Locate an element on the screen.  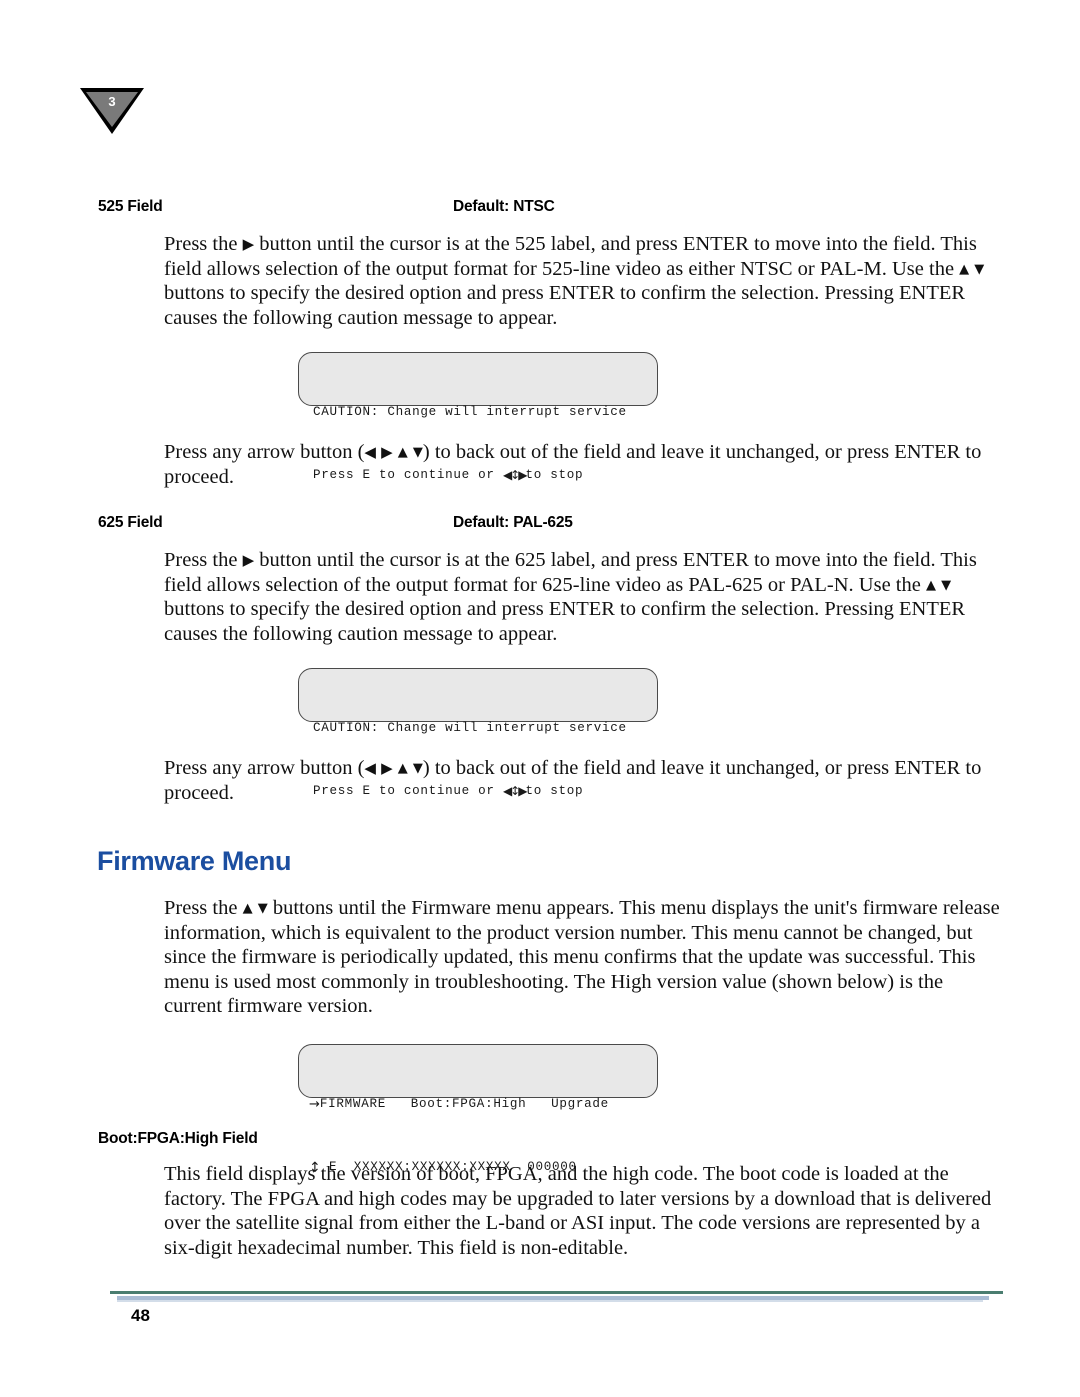
paragraph-firmware-prefix: Press the is located at coordinates (203, 908).